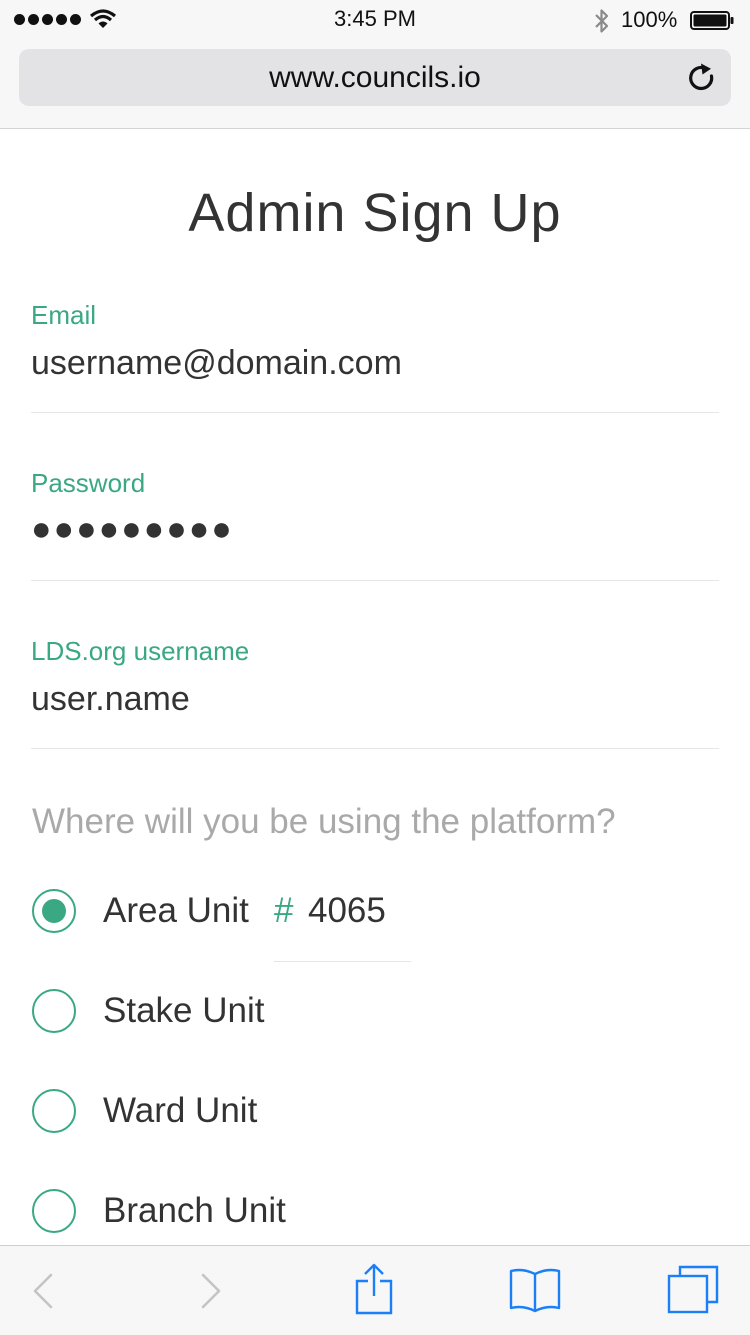  I want to click on share-icon, so click(374, 1289).